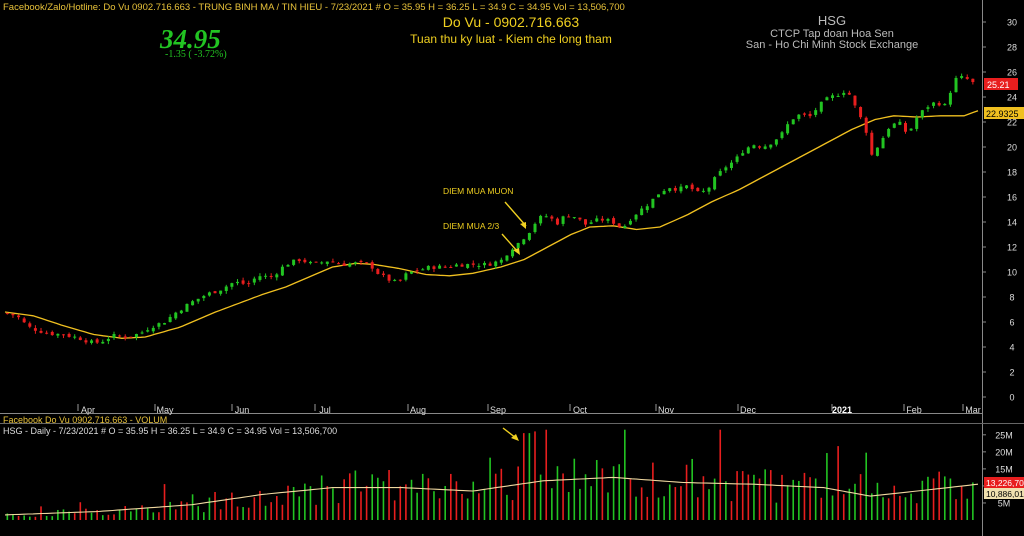  I want to click on price-tick-label: 8, so click(1011, 298).